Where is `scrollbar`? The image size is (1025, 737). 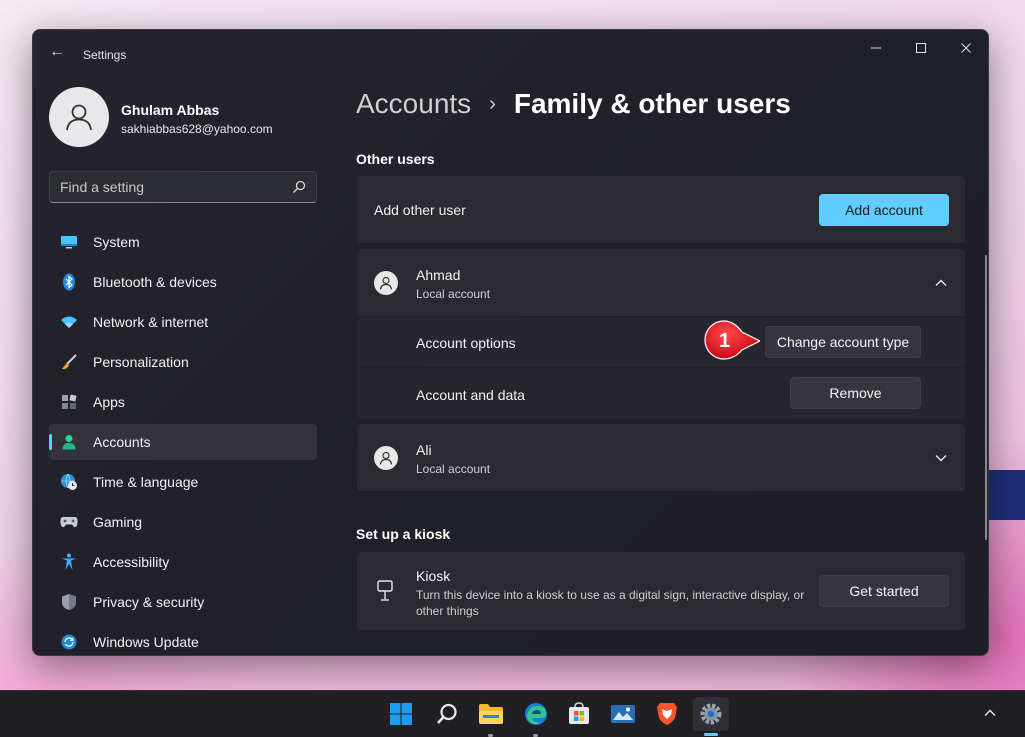
scrollbar is located at coordinates (986, 397).